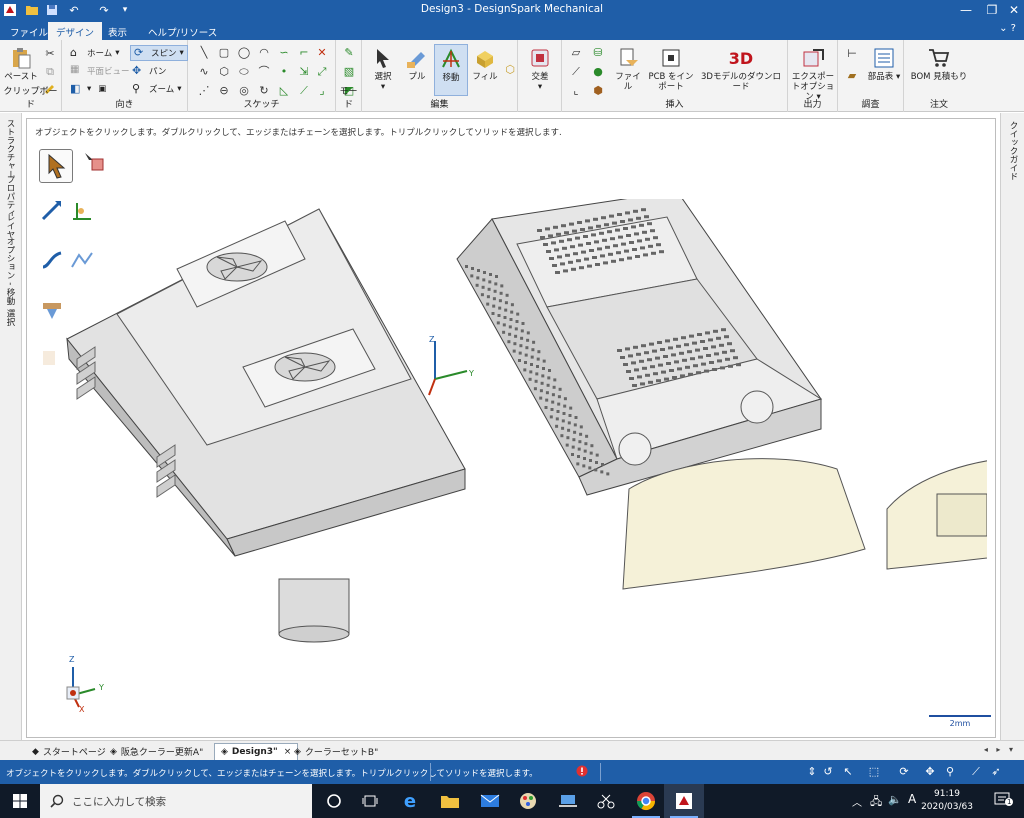  What do you see at coordinates (10, 149) in the screenshot?
I see `tab-structure: ストラクチャー` at bounding box center [10, 149].